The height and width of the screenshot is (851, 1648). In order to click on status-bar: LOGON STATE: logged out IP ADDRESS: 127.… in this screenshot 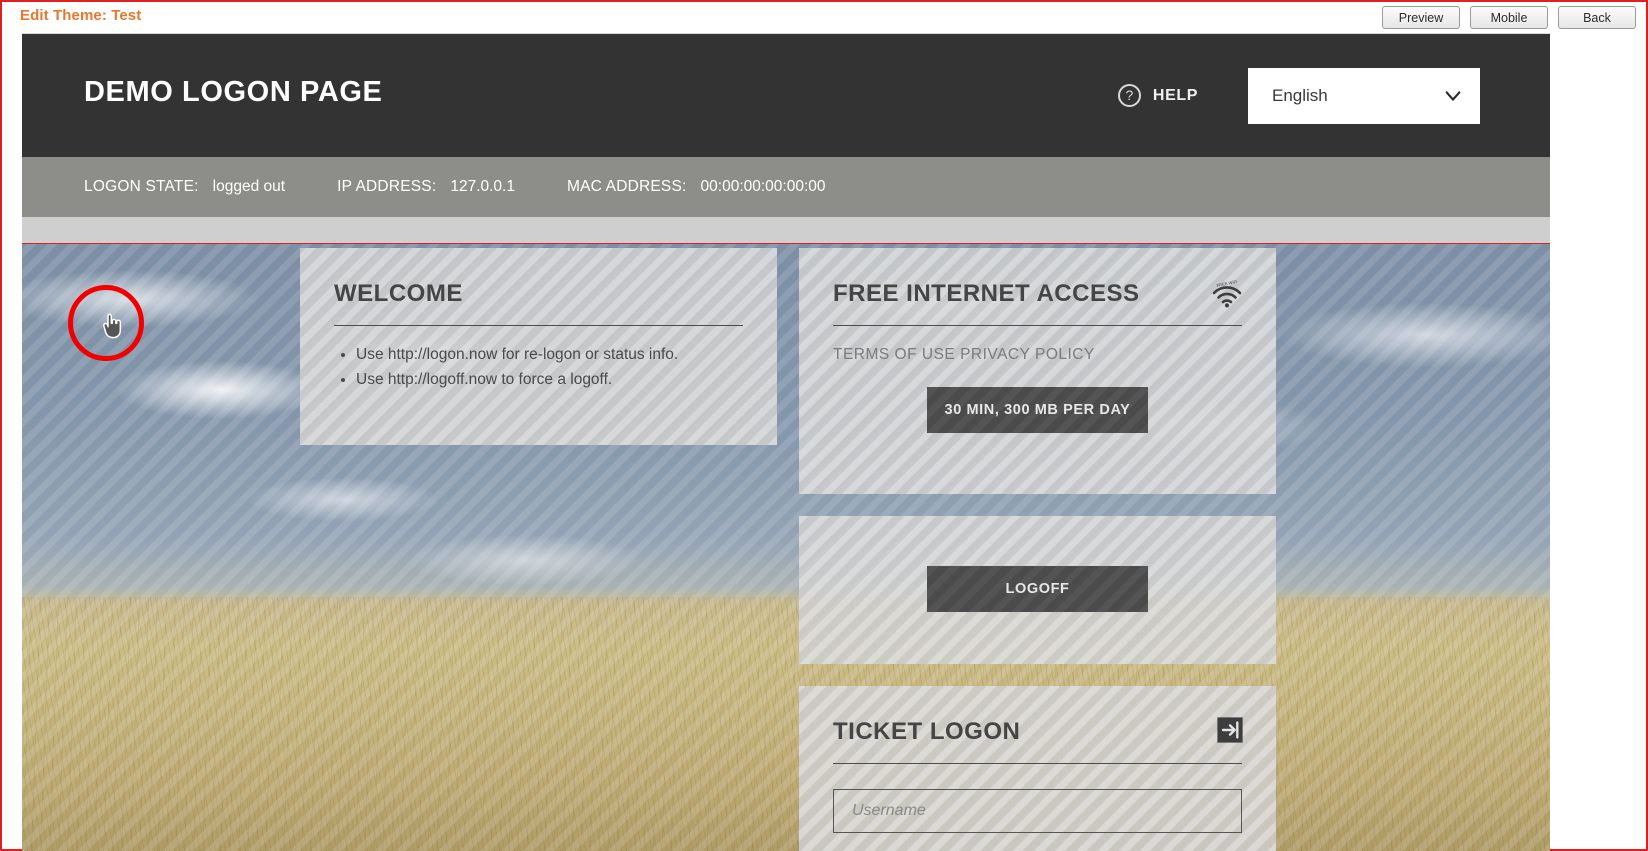, I will do `click(786, 187)`.